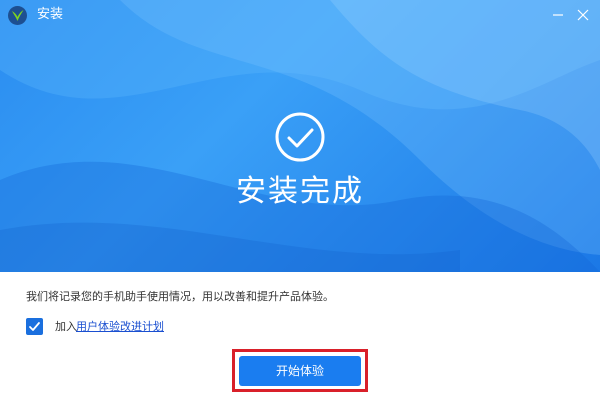 This screenshot has height=414, width=600. What do you see at coordinates (17, 15) in the screenshot?
I see `app-logo-icon` at bounding box center [17, 15].